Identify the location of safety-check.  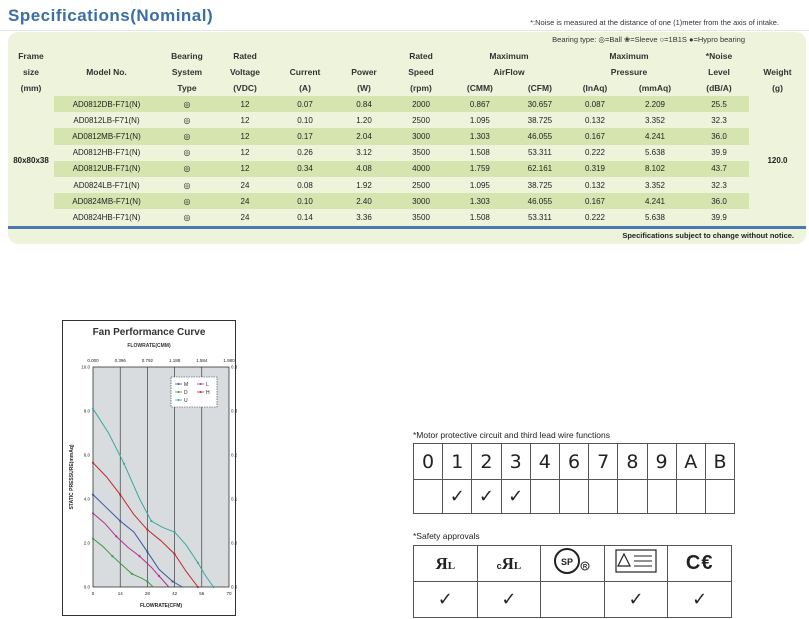
(572, 599).